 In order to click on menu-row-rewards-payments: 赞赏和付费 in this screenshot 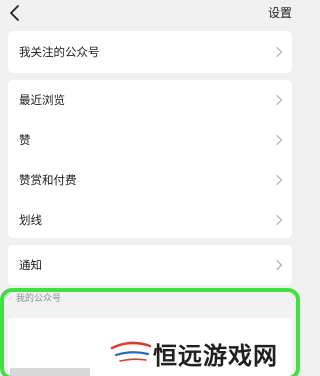, I will do `click(150, 180)`.